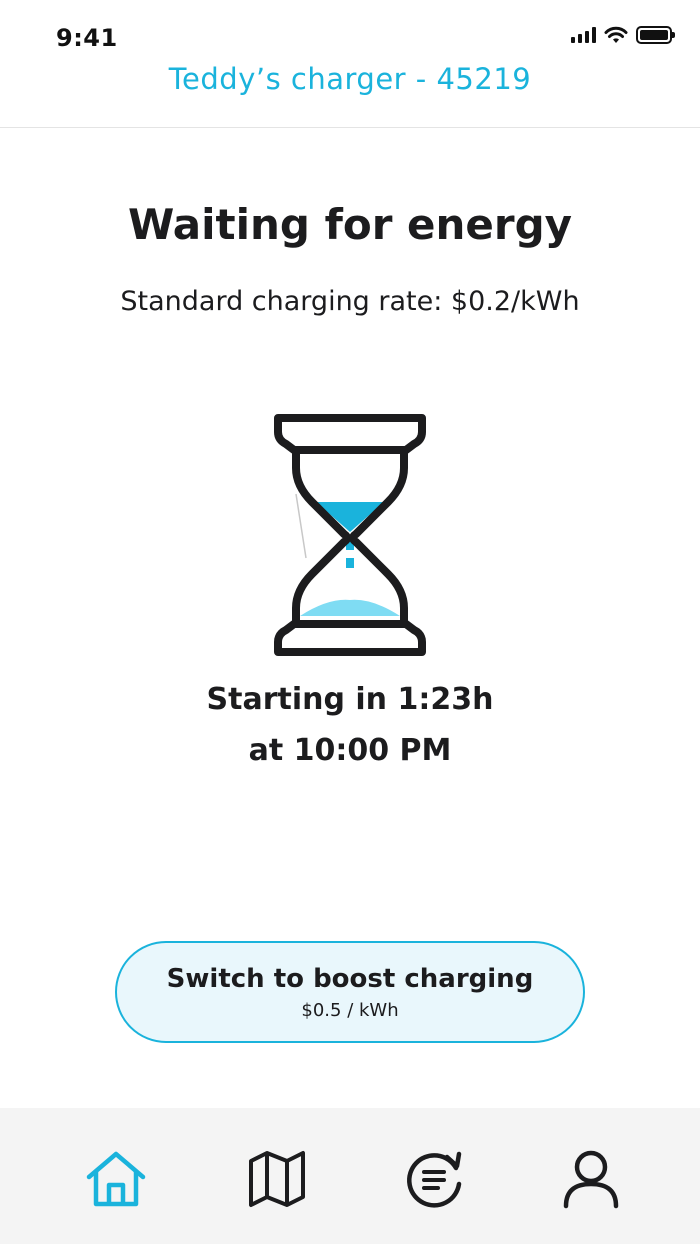 The image size is (700, 1244). Describe the element at coordinates (350, 699) in the screenshot. I see `start-countdown: Starting in 1:23h` at that location.